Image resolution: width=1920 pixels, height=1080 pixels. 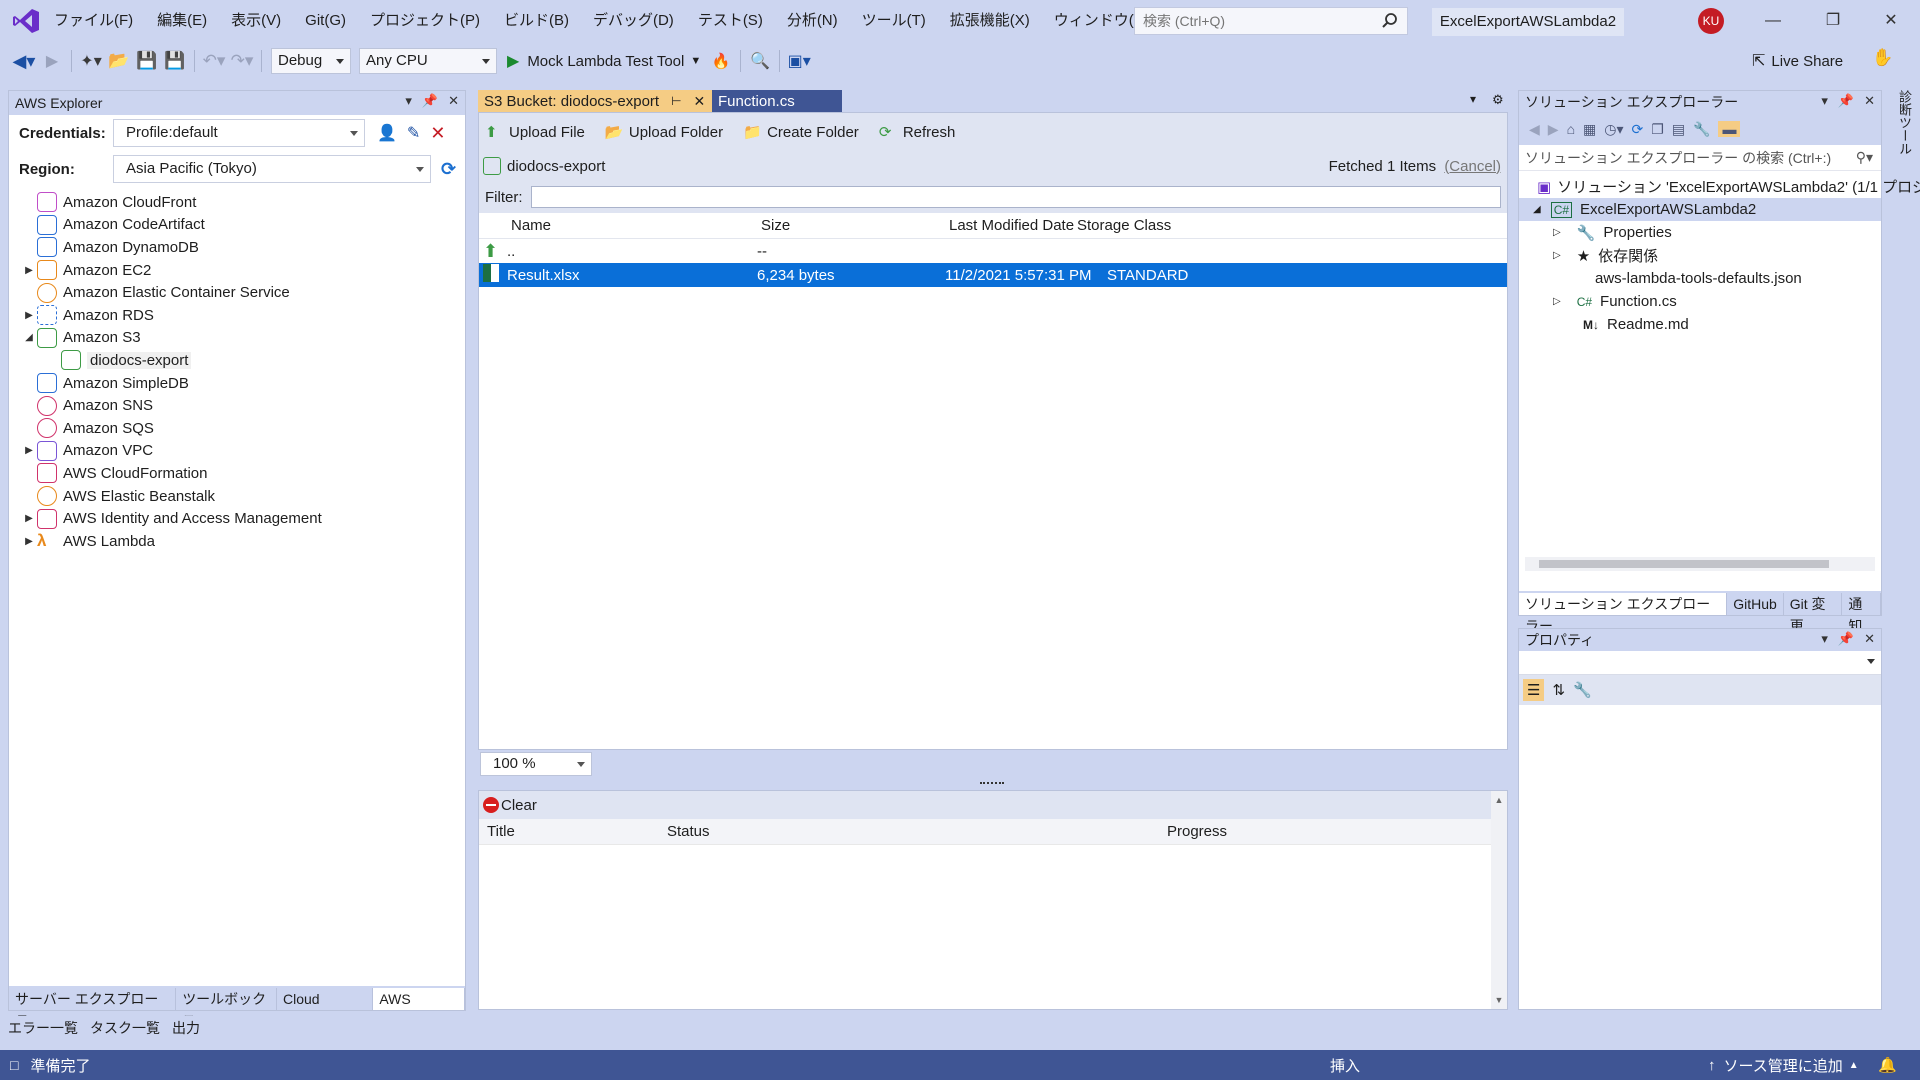 What do you see at coordinates (237, 405) in the screenshot?
I see `tree-item-sns: Amazon SNS` at bounding box center [237, 405].